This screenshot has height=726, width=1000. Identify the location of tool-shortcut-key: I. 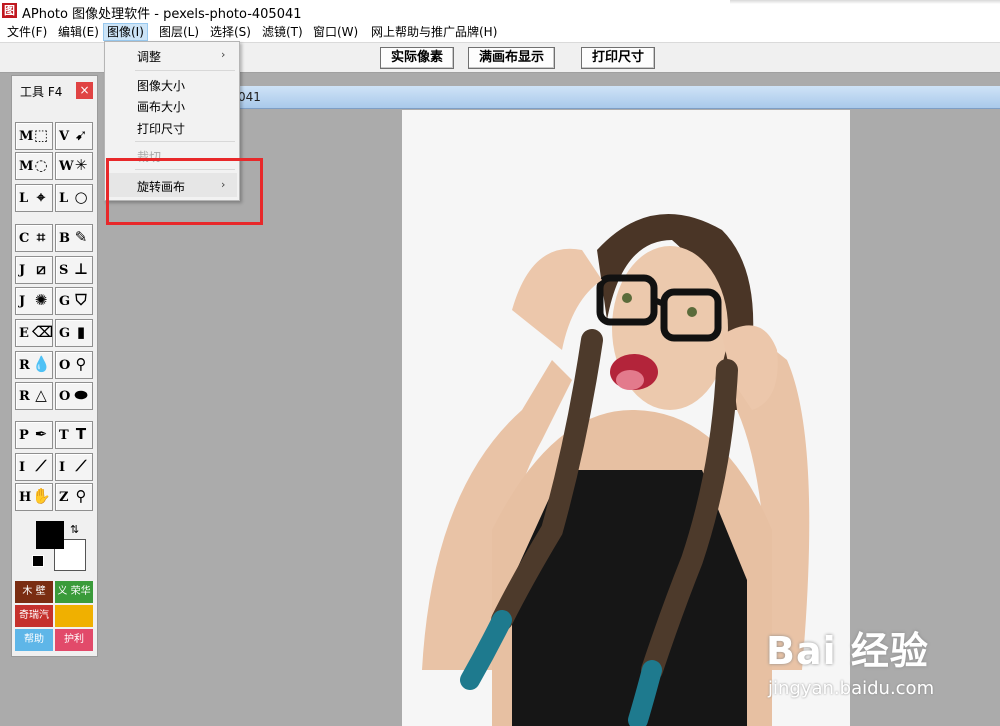
(22, 467).